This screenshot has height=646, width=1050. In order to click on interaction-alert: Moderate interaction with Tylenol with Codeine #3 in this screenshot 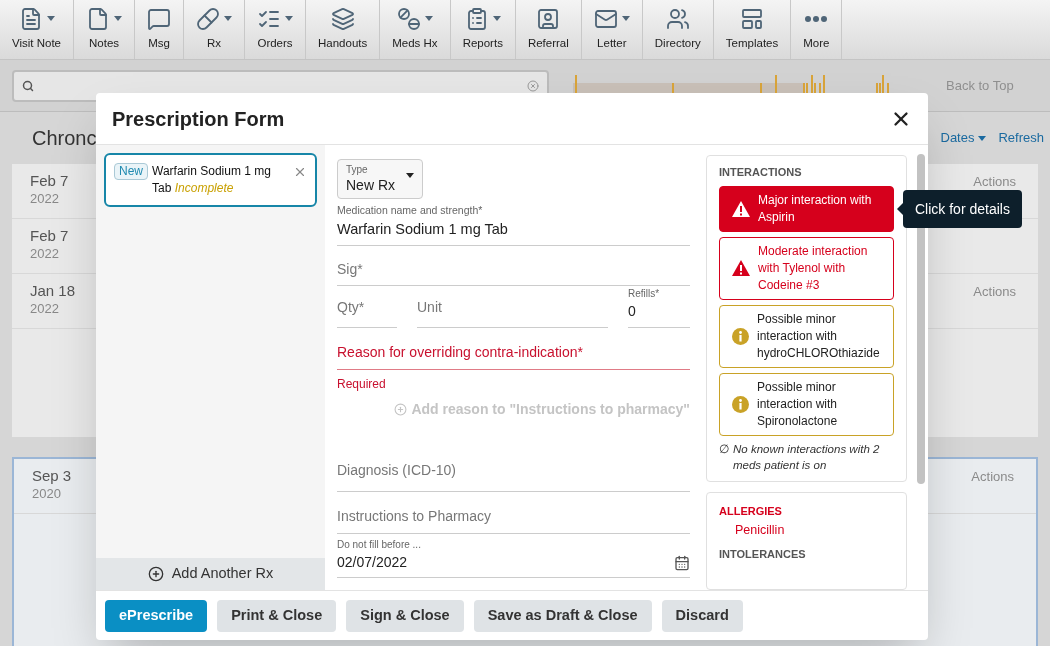, I will do `click(806, 268)`.